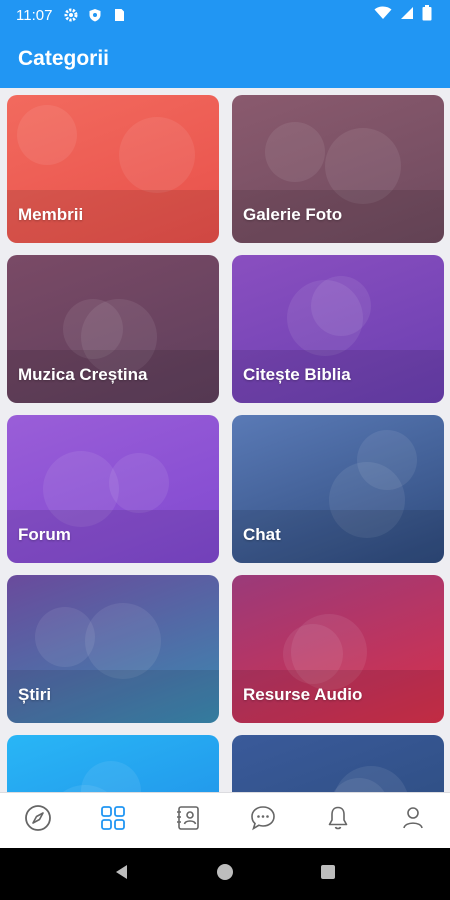 The image size is (450, 900). I want to click on system-back-button, so click(122, 874).